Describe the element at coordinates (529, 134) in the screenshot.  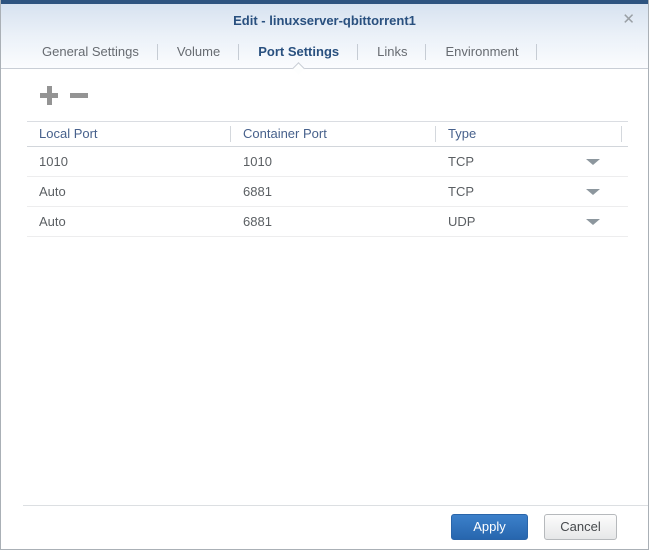
I see `column-header-type: Type` at that location.